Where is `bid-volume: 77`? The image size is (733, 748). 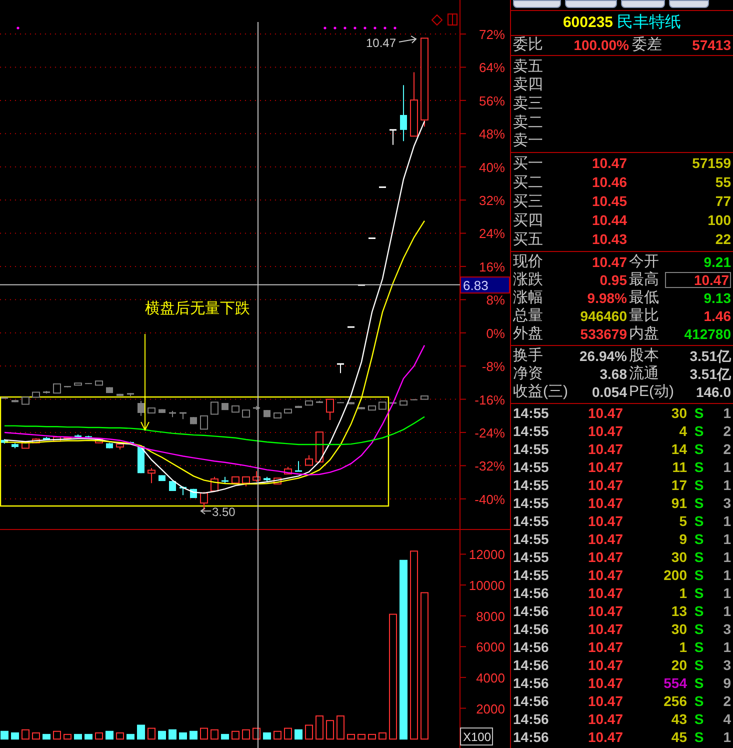
bid-volume: 77 is located at coordinates (722, 201).